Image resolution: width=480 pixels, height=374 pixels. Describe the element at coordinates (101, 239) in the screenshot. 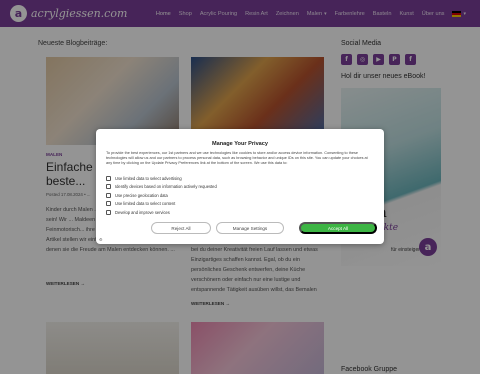

I see `cookie-icon: ⚙` at that location.